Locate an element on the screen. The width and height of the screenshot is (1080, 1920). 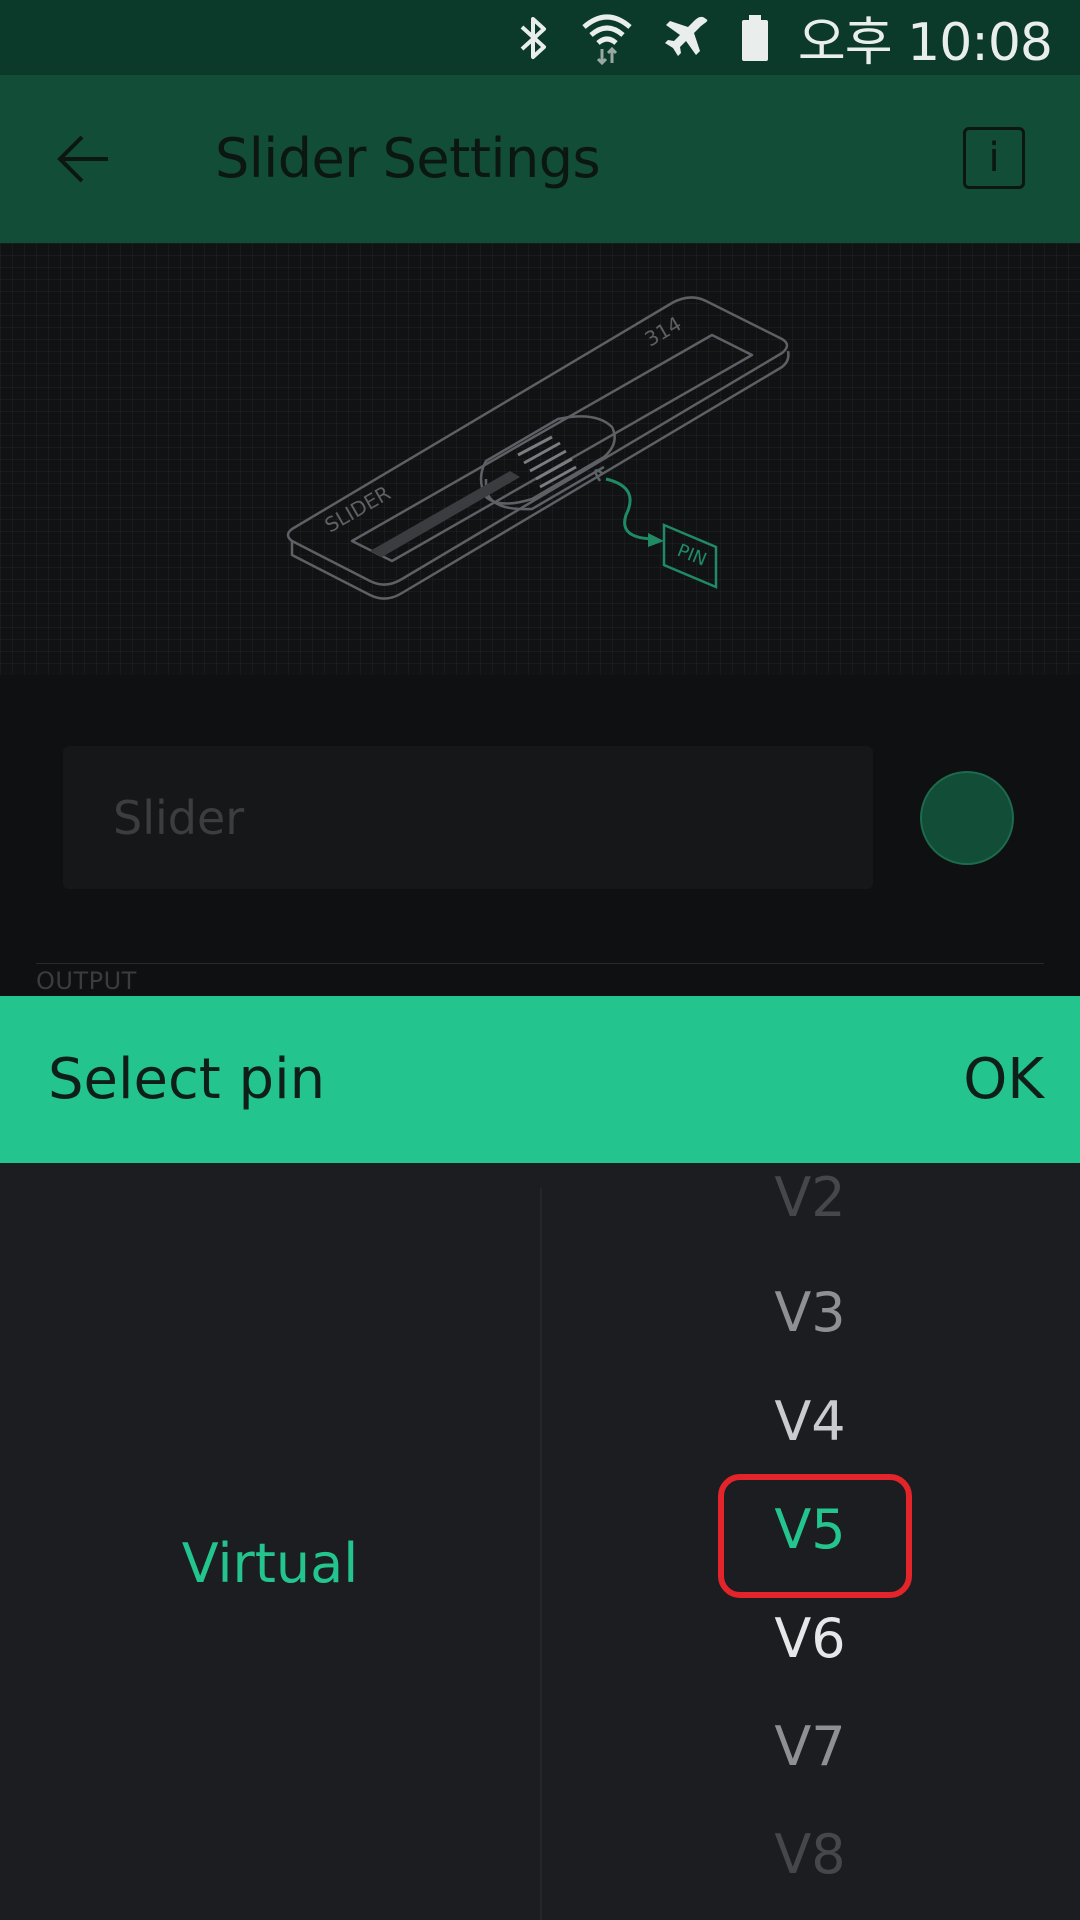
pin-option: V2 is located at coordinates (810, 1197).